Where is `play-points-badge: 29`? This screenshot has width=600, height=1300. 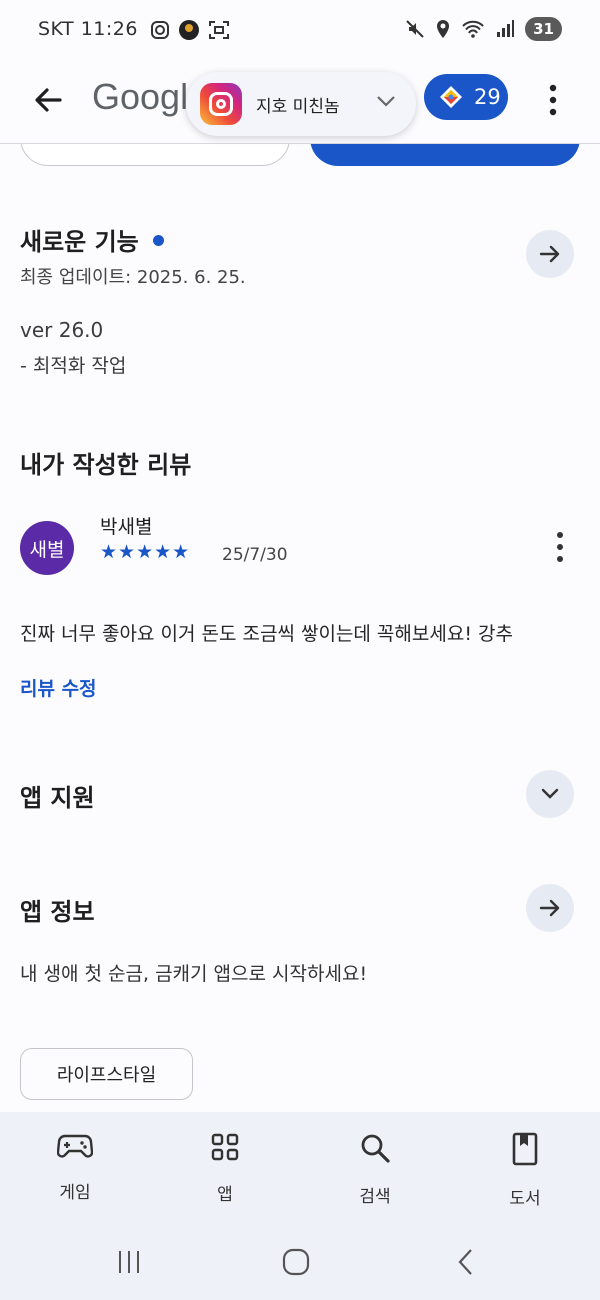 play-points-badge: 29 is located at coordinates (466, 97).